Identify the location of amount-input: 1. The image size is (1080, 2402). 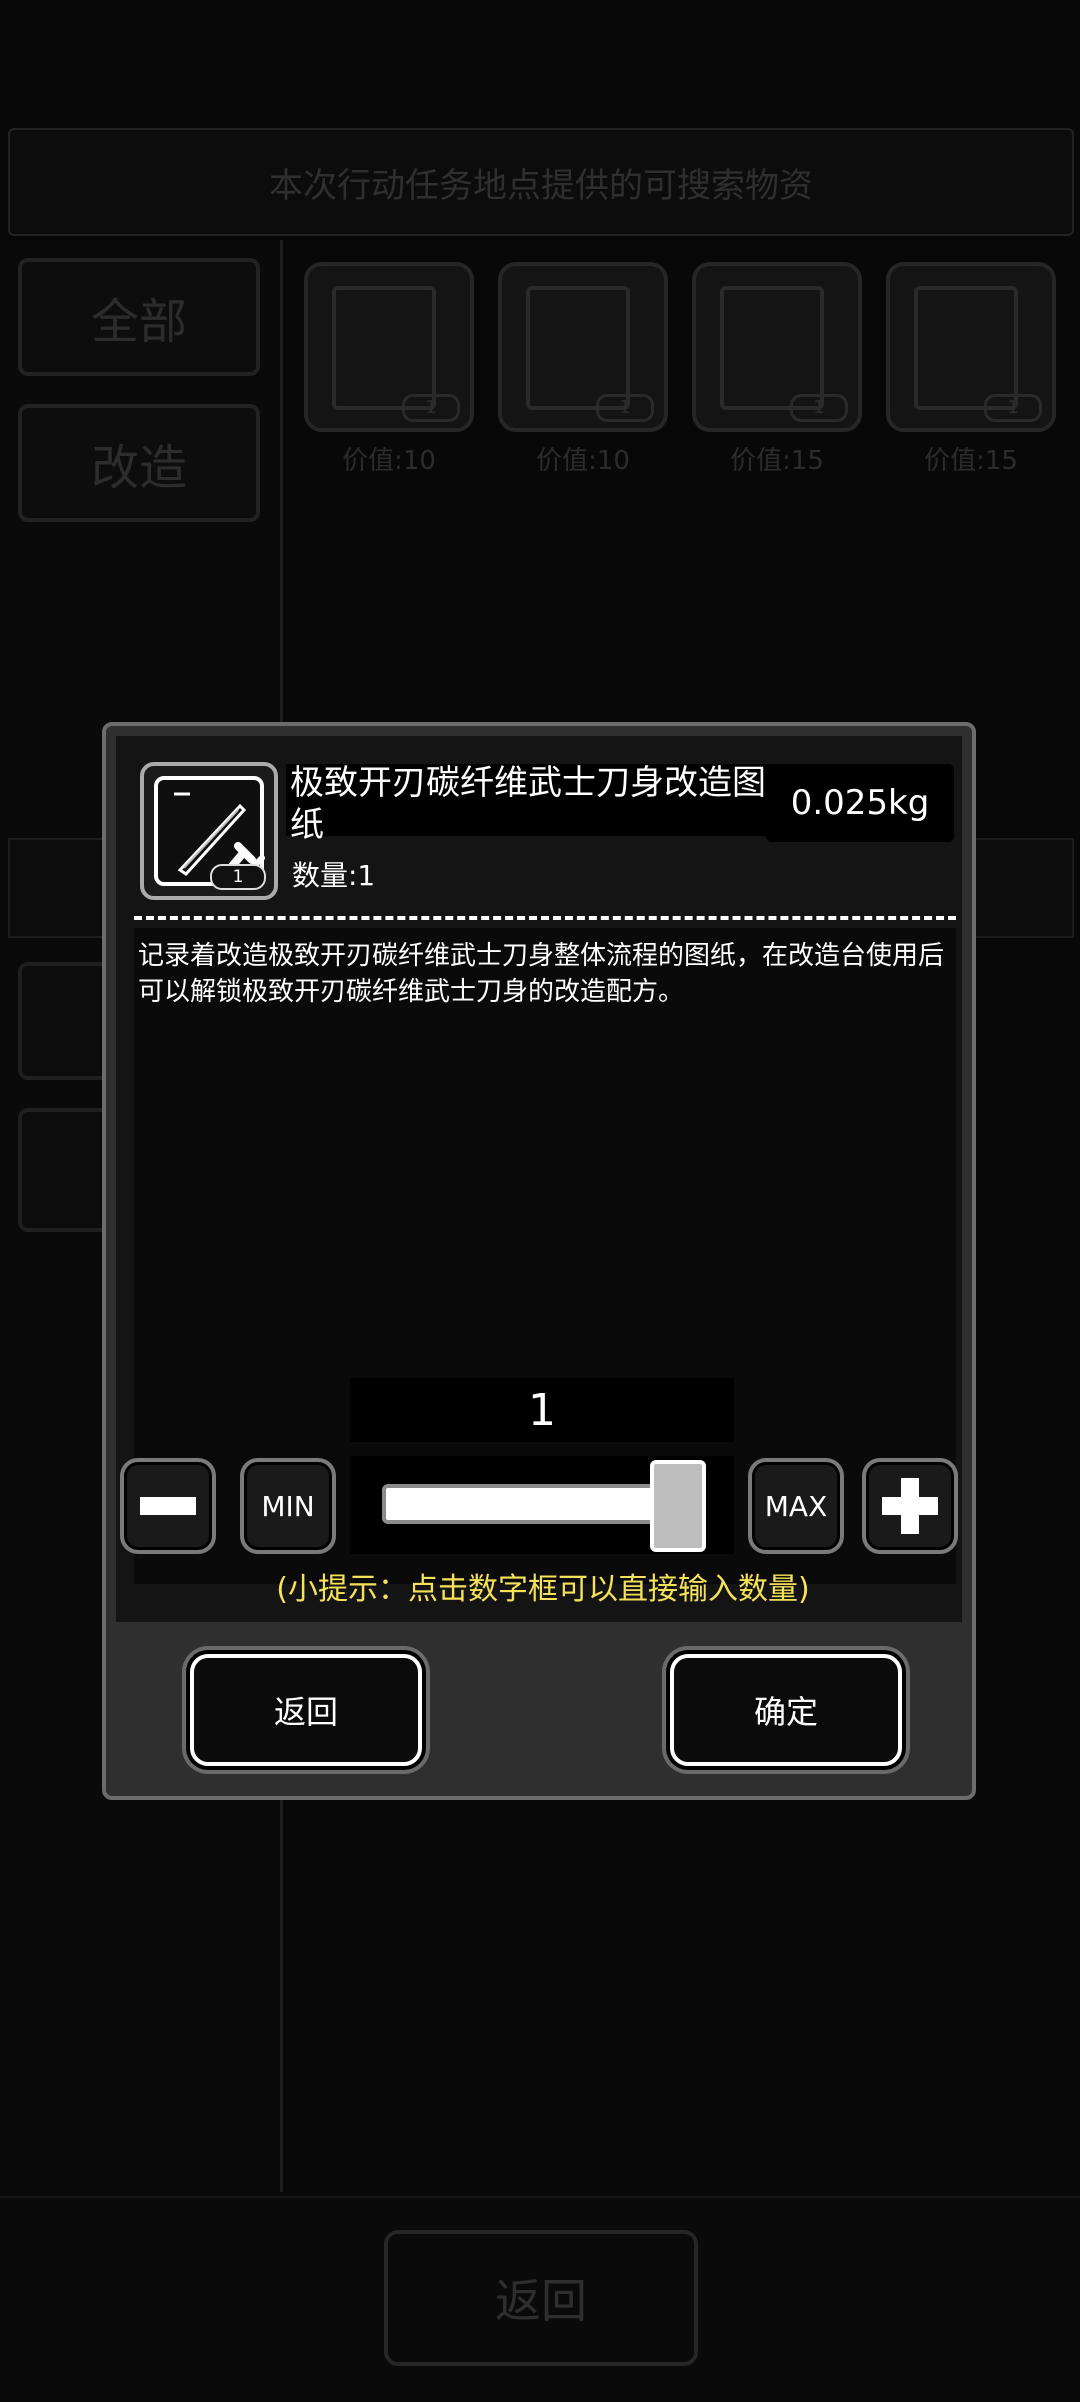
(542, 1410).